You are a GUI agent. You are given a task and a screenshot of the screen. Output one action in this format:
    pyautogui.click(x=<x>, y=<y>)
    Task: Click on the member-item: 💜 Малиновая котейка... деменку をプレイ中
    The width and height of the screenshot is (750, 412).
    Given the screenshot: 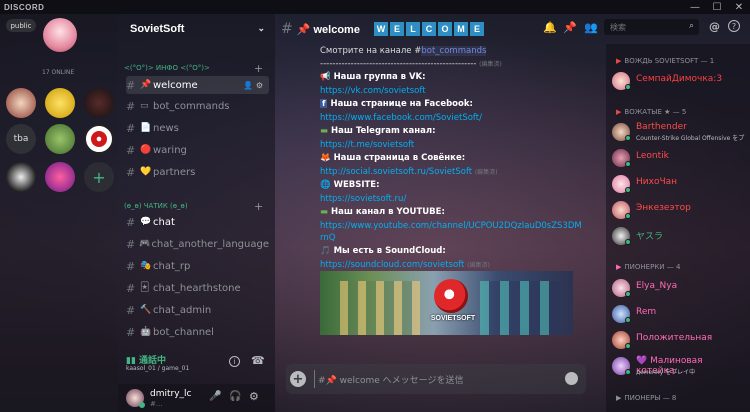 What is the action you would take?
    pyautogui.click(x=680, y=366)
    